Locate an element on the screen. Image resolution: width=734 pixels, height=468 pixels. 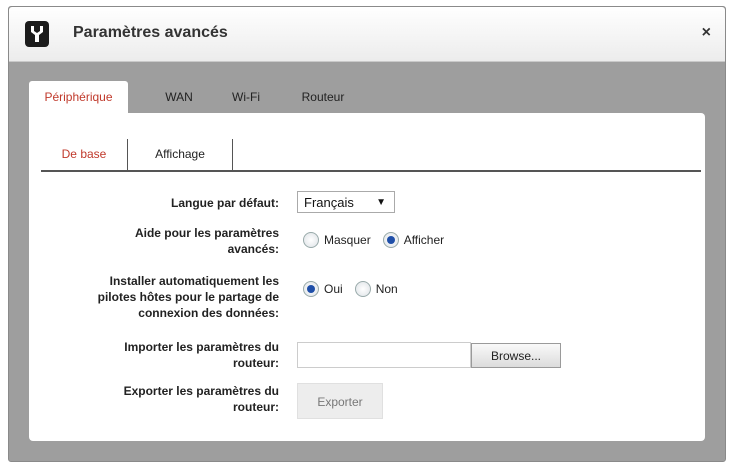
radio-afficher is located at coordinates (390, 240).